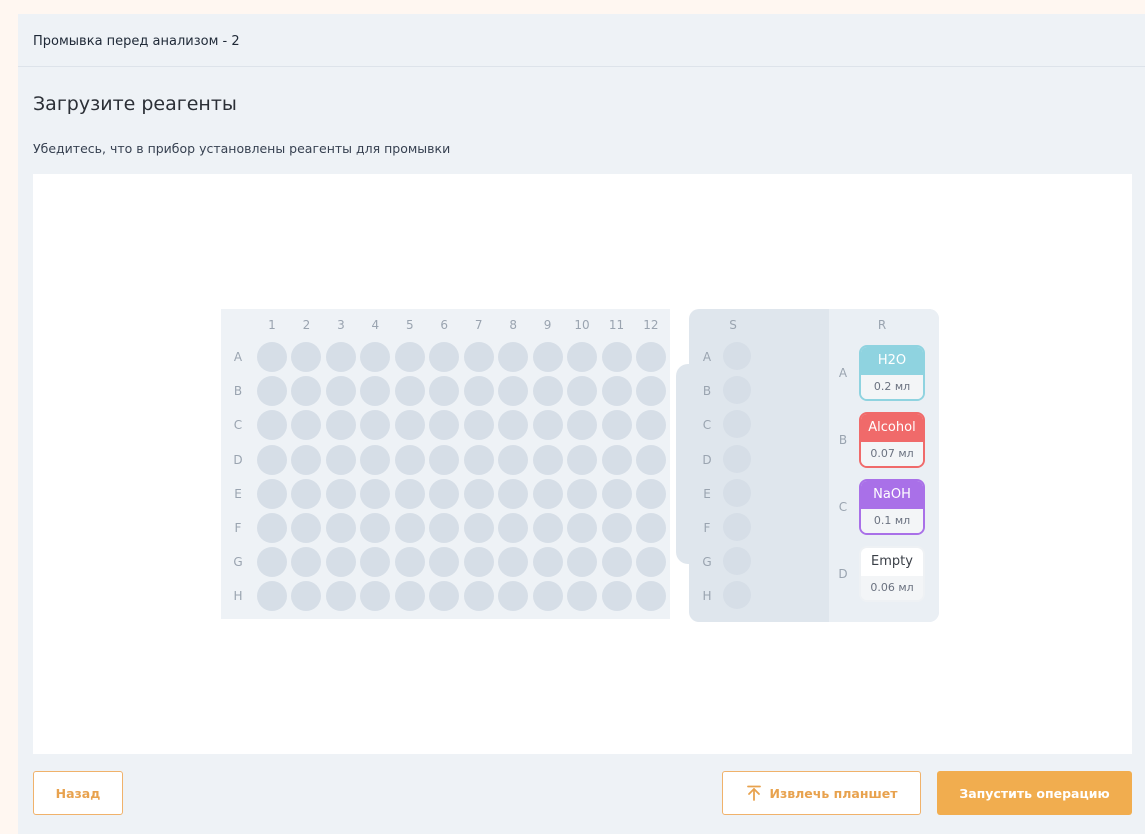 Image resolution: width=1145 pixels, height=834 pixels. What do you see at coordinates (892, 507) in the screenshot?
I see `reagent-tube: NaOH 0.1 мл` at bounding box center [892, 507].